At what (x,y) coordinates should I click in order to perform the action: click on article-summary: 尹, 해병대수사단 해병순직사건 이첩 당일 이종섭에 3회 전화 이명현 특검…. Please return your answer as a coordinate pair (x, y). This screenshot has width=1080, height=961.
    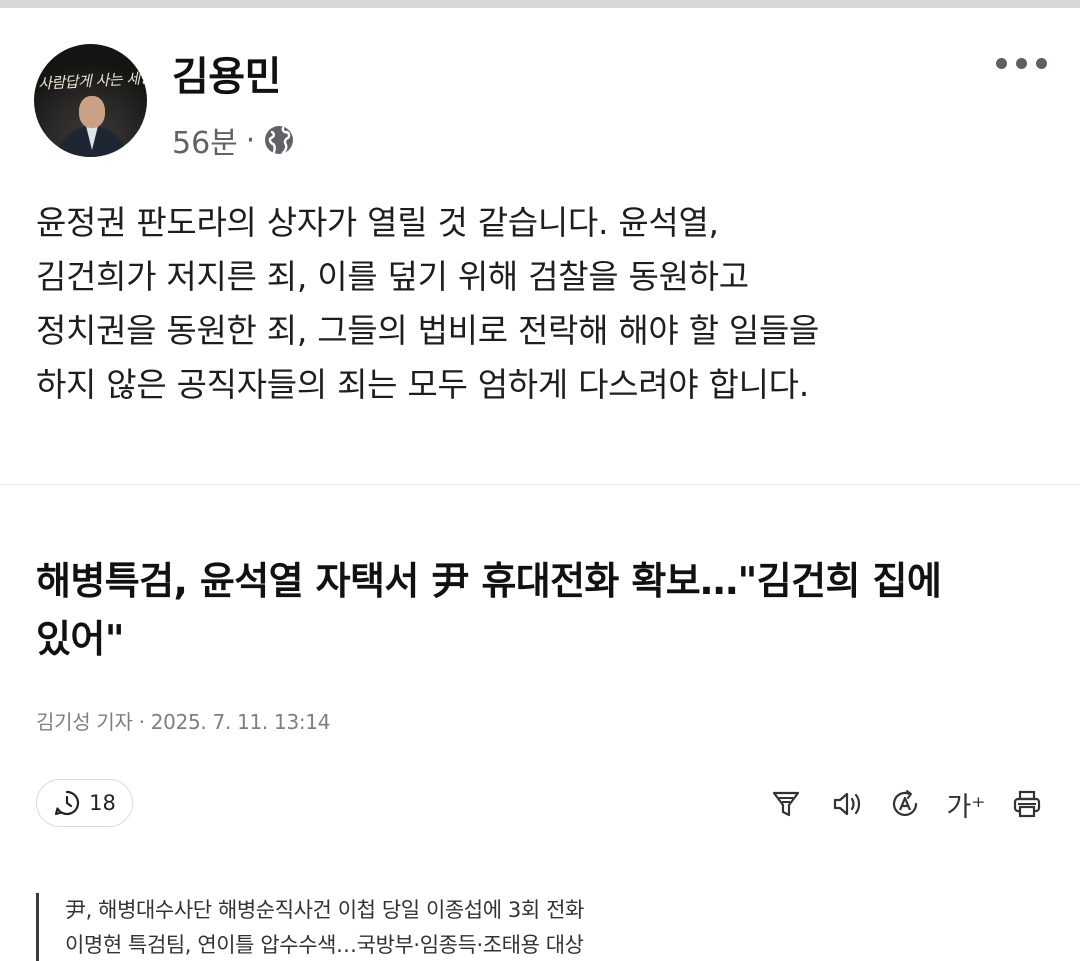
    Looking at the image, I should click on (310, 927).